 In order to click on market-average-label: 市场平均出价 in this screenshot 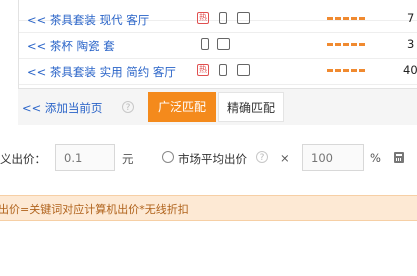, I will do `click(212, 159)`.